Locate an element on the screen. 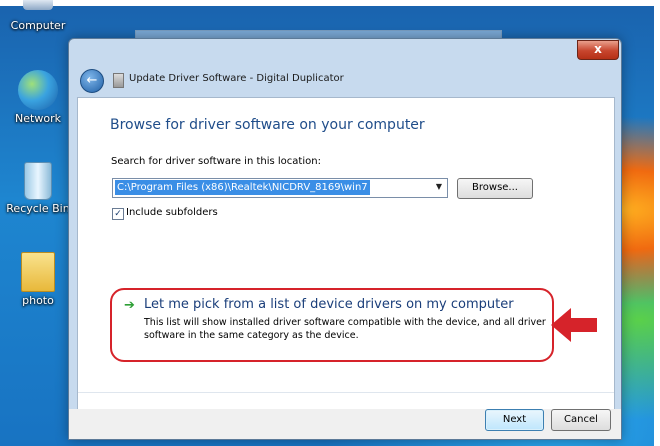 The width and height of the screenshot is (660, 446). back-arrow-icon: ← is located at coordinates (92, 80).